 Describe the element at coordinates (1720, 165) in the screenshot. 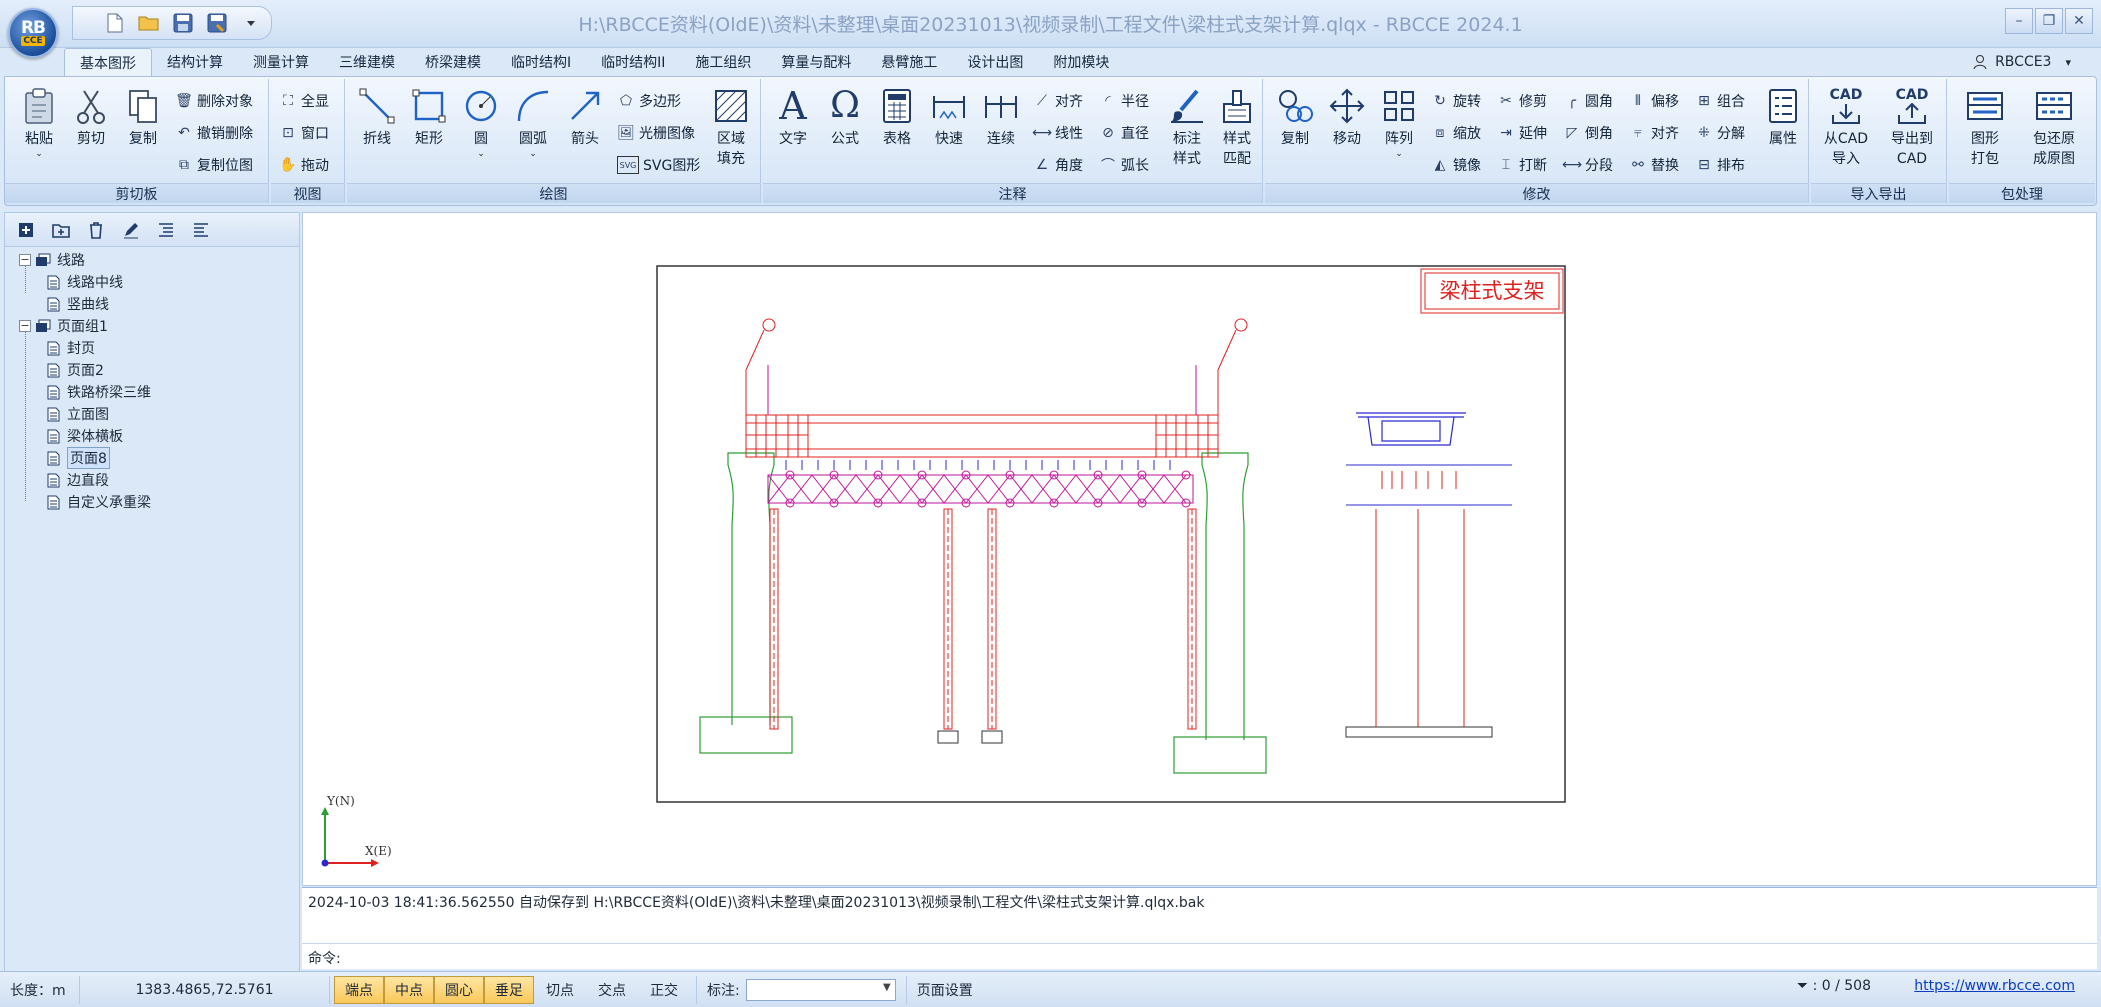

I see `arrange-button: ⊟ 排布` at that location.